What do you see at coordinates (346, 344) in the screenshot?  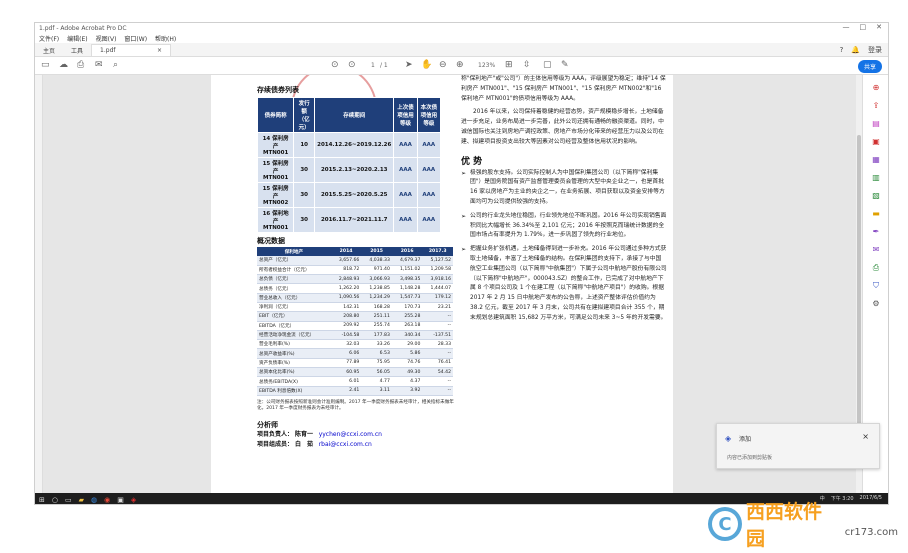 I see `overview-cell: 32.03` at bounding box center [346, 344].